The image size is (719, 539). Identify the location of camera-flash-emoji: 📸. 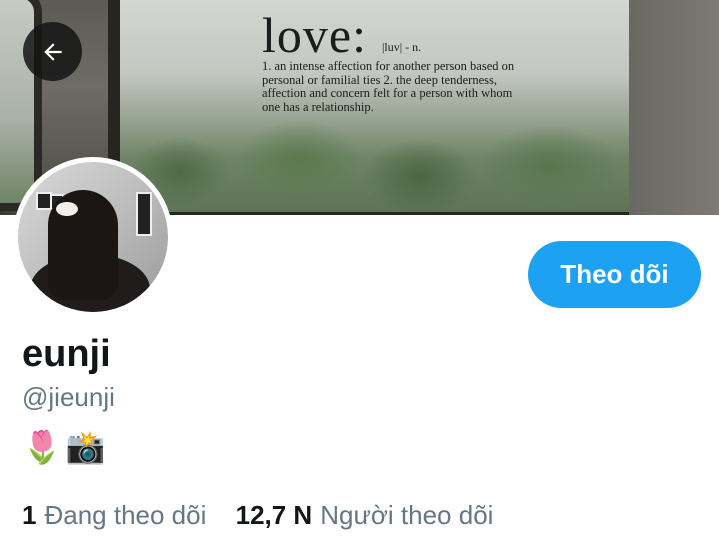
(85, 447).